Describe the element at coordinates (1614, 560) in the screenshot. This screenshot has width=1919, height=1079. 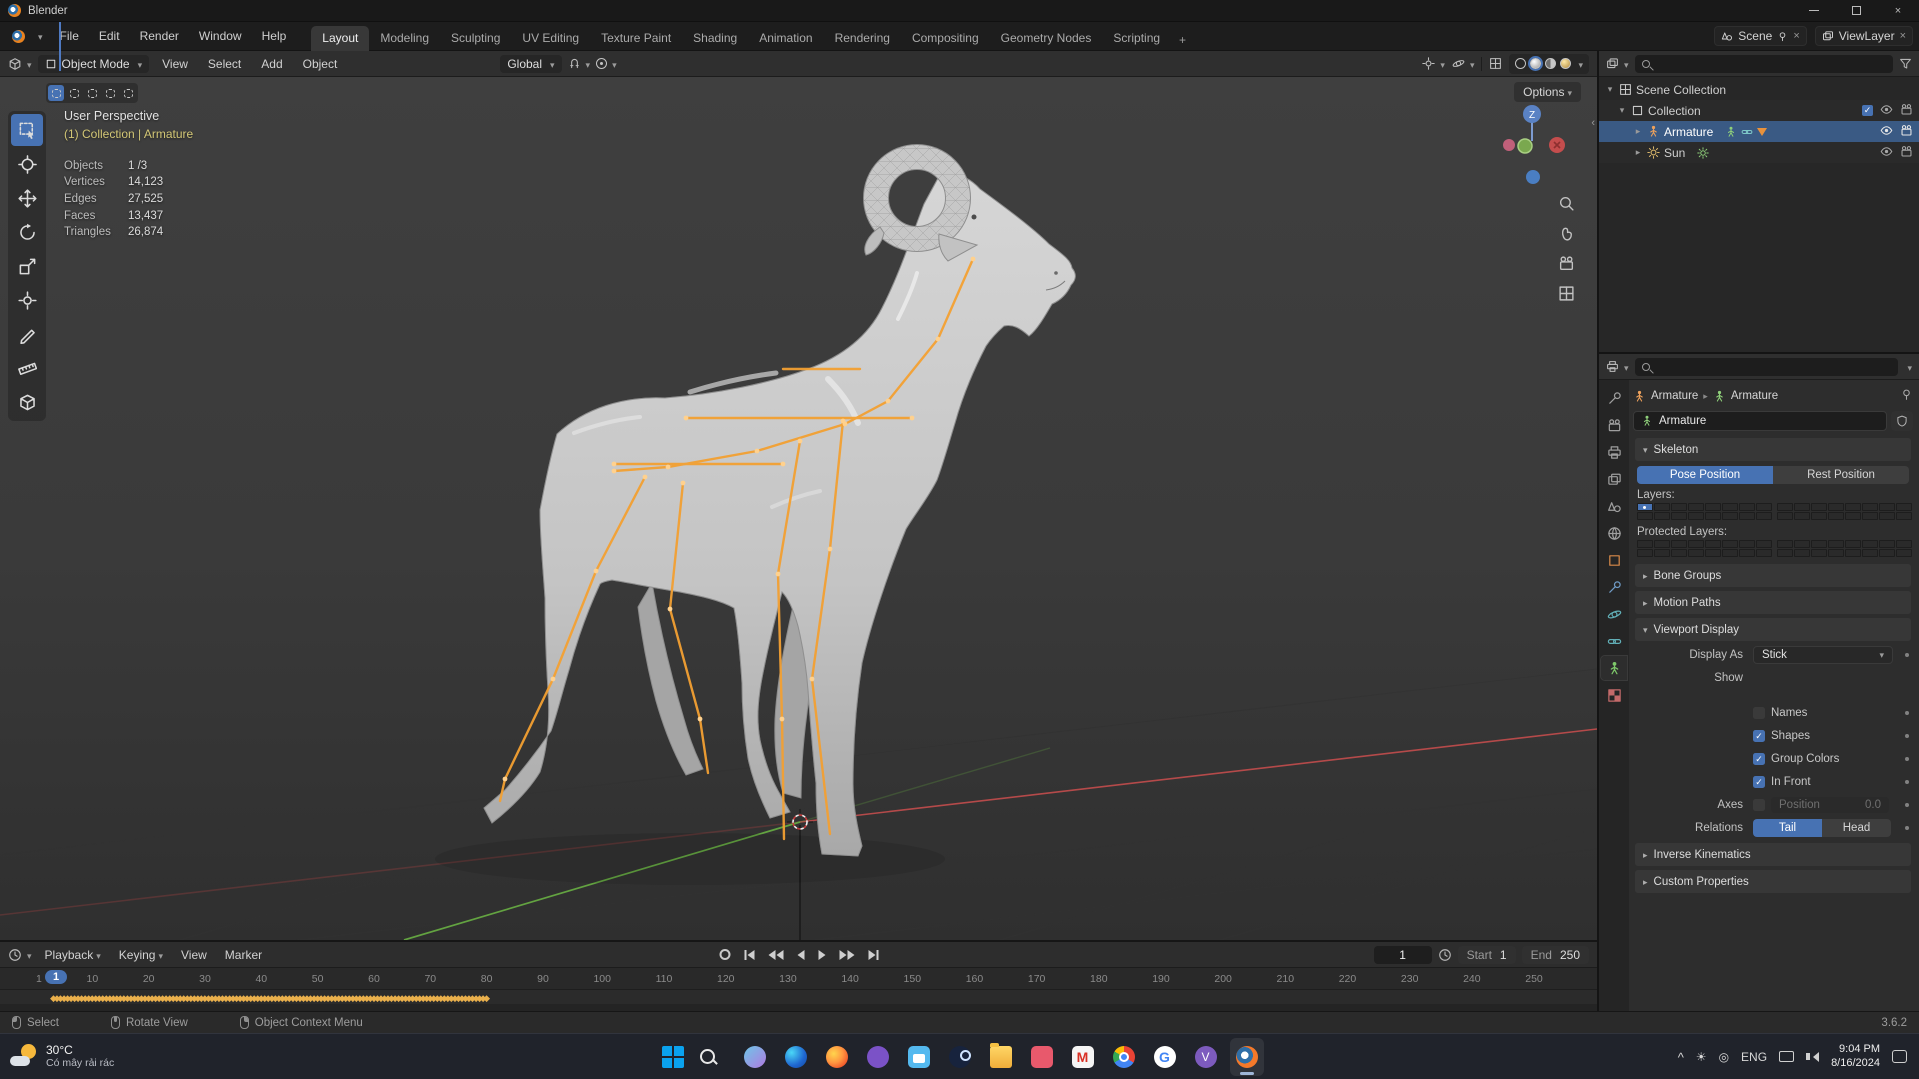
I see `tab-object` at that location.